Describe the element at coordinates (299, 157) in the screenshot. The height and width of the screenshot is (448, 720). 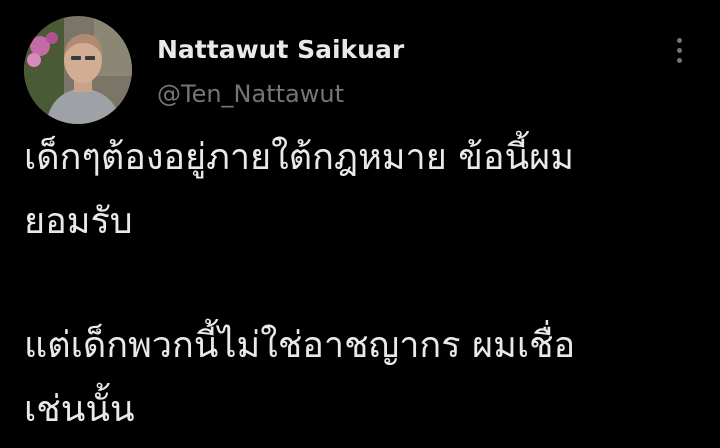
I see `tweet-text-line: เด็กๆต้องอยู่ภายใต้กฎหมาย ข้อนี้ผม` at that location.